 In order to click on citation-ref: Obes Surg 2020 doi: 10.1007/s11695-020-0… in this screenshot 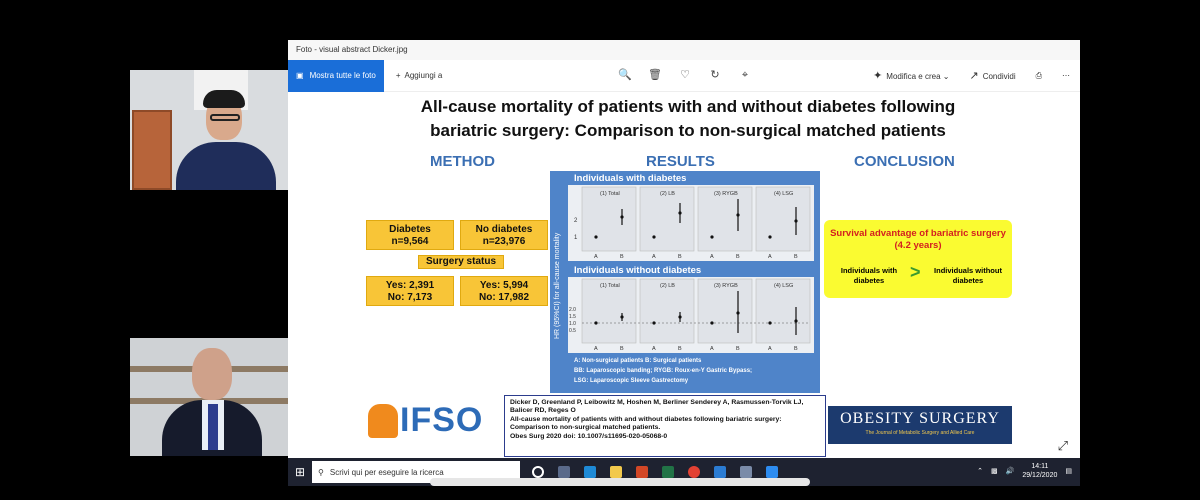, I will do `click(589, 436)`.